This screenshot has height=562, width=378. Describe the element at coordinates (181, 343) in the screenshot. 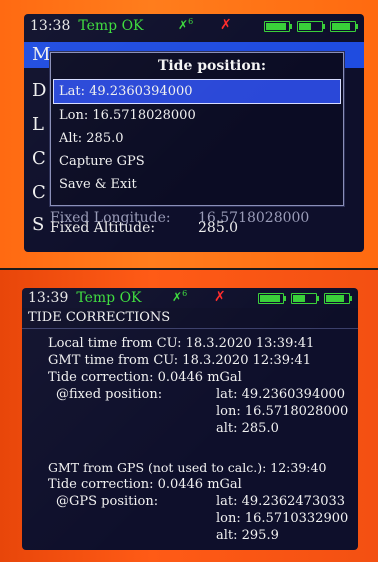

I see `local-time-line: Local time from CU: 18.3.2020 13:39:41` at that location.